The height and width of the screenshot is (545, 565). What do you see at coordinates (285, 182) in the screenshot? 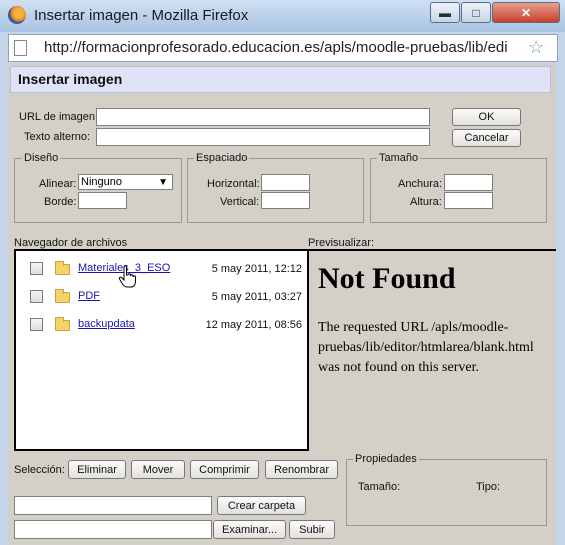
I see `horizontal-spacing-input` at bounding box center [285, 182].